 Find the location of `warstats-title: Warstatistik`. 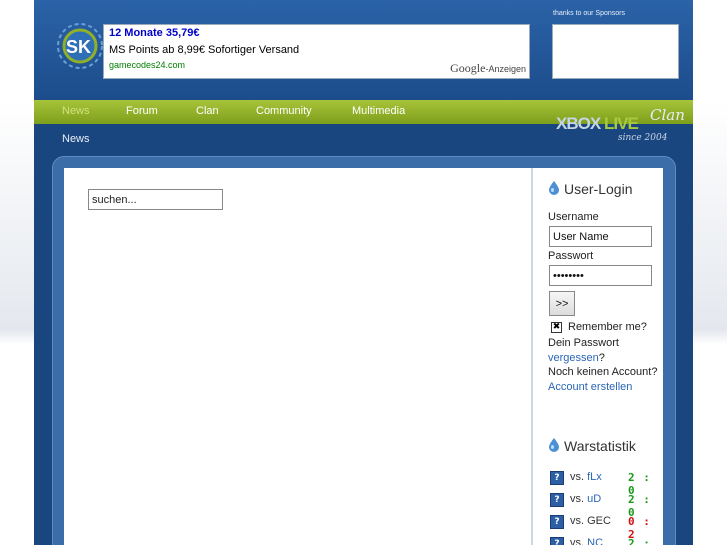

warstats-title: Warstatistik is located at coordinates (592, 446).